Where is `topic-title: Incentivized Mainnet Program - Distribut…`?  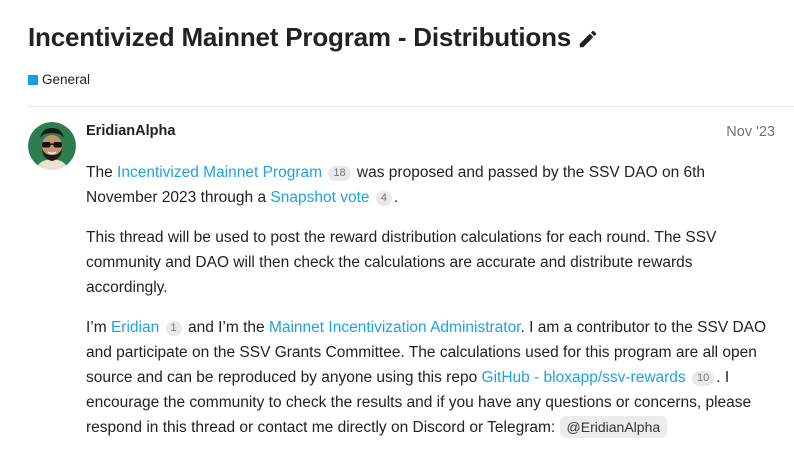
topic-title: Incentivized Mainnet Program - Distribut… is located at coordinates (300, 37).